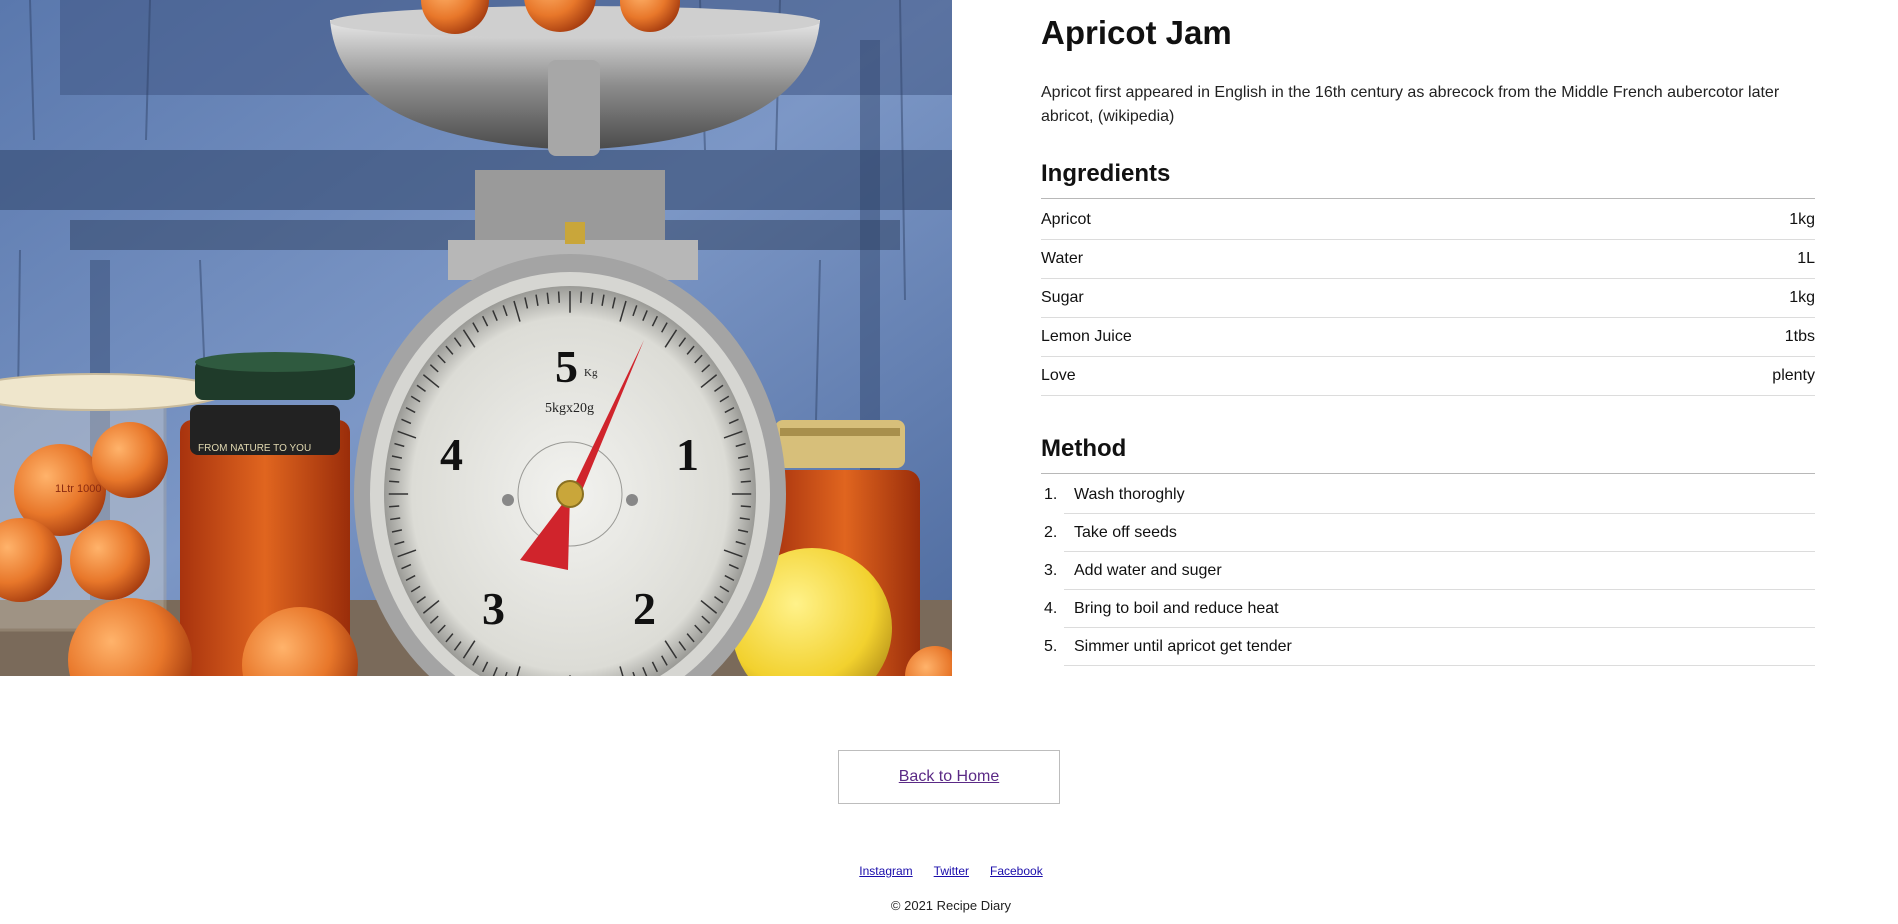 The width and height of the screenshot is (1898, 924). Describe the element at coordinates (1428, 179) in the screenshot. I see `ingredients-heading: Ingredients` at that location.